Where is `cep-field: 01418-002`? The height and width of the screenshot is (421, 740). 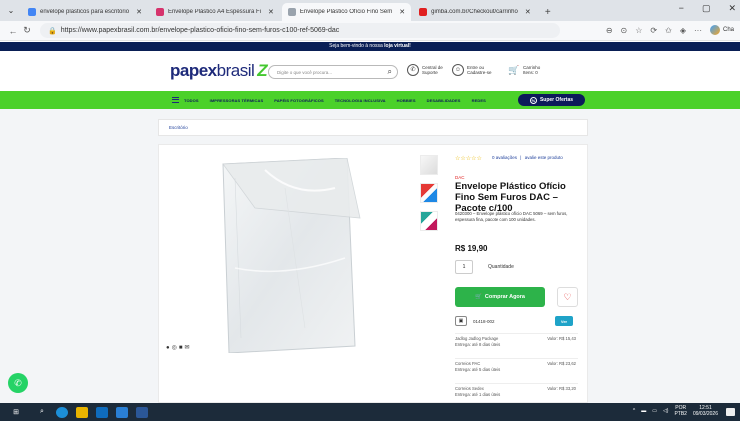
cep-field: 01418-002 is located at coordinates (484, 321).